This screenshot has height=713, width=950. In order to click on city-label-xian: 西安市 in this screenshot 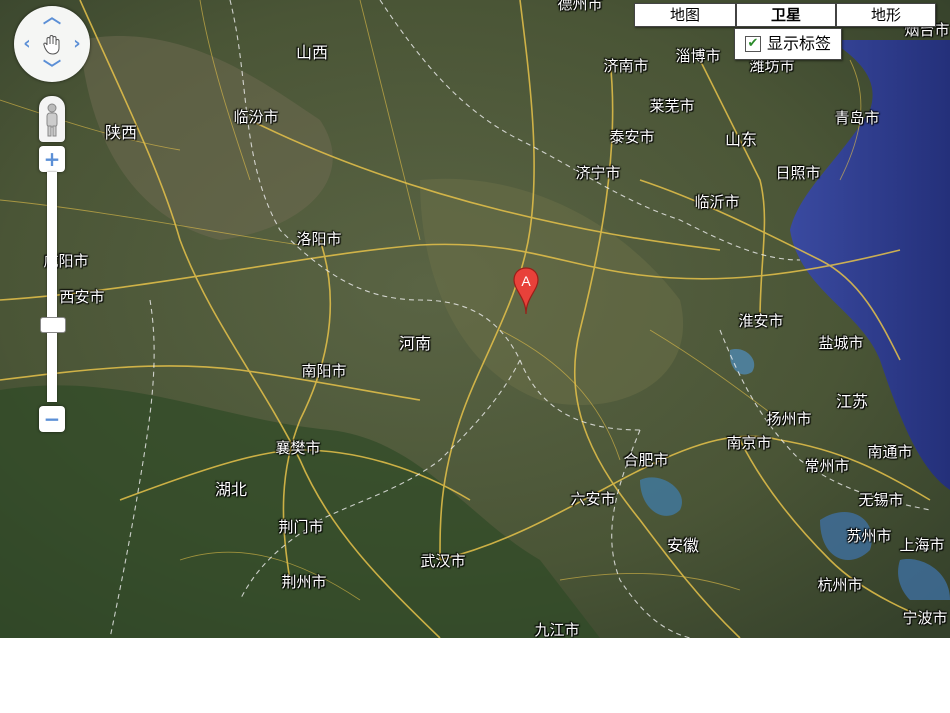, I will do `click(82, 297)`.